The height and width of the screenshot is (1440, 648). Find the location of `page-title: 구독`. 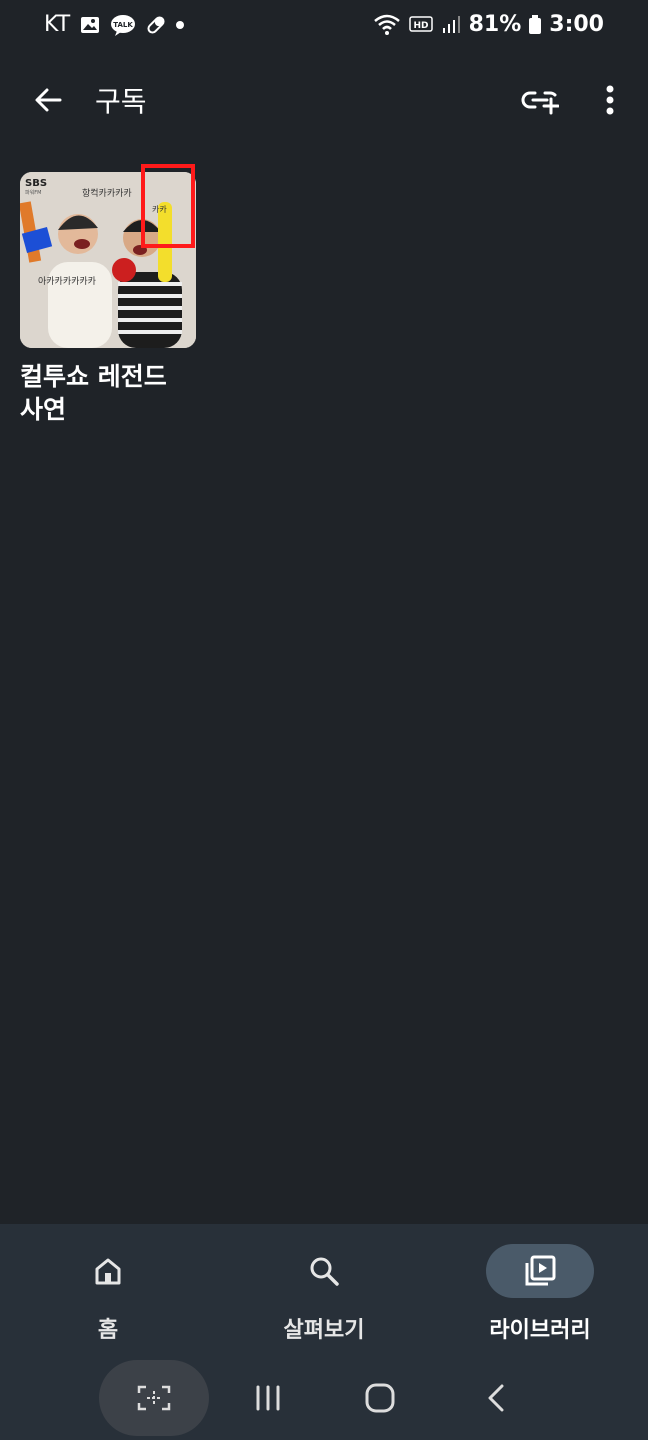

page-title: 구독 is located at coordinates (121, 101).